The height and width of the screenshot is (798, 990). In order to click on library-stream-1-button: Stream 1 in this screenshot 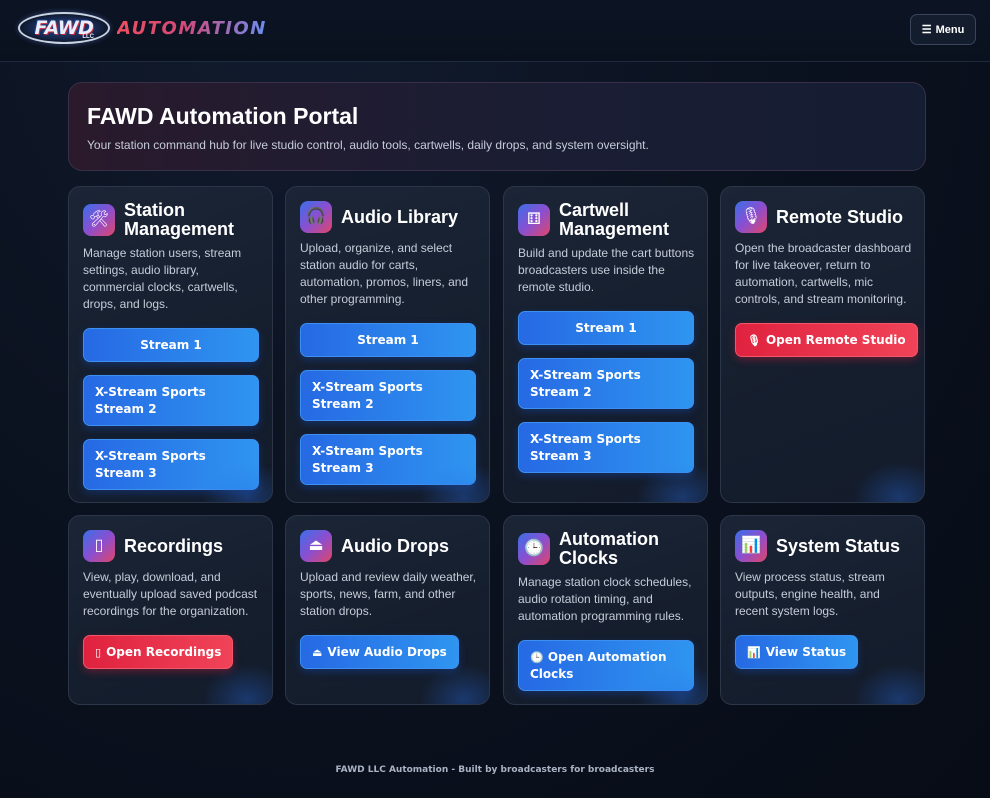, I will do `click(388, 340)`.